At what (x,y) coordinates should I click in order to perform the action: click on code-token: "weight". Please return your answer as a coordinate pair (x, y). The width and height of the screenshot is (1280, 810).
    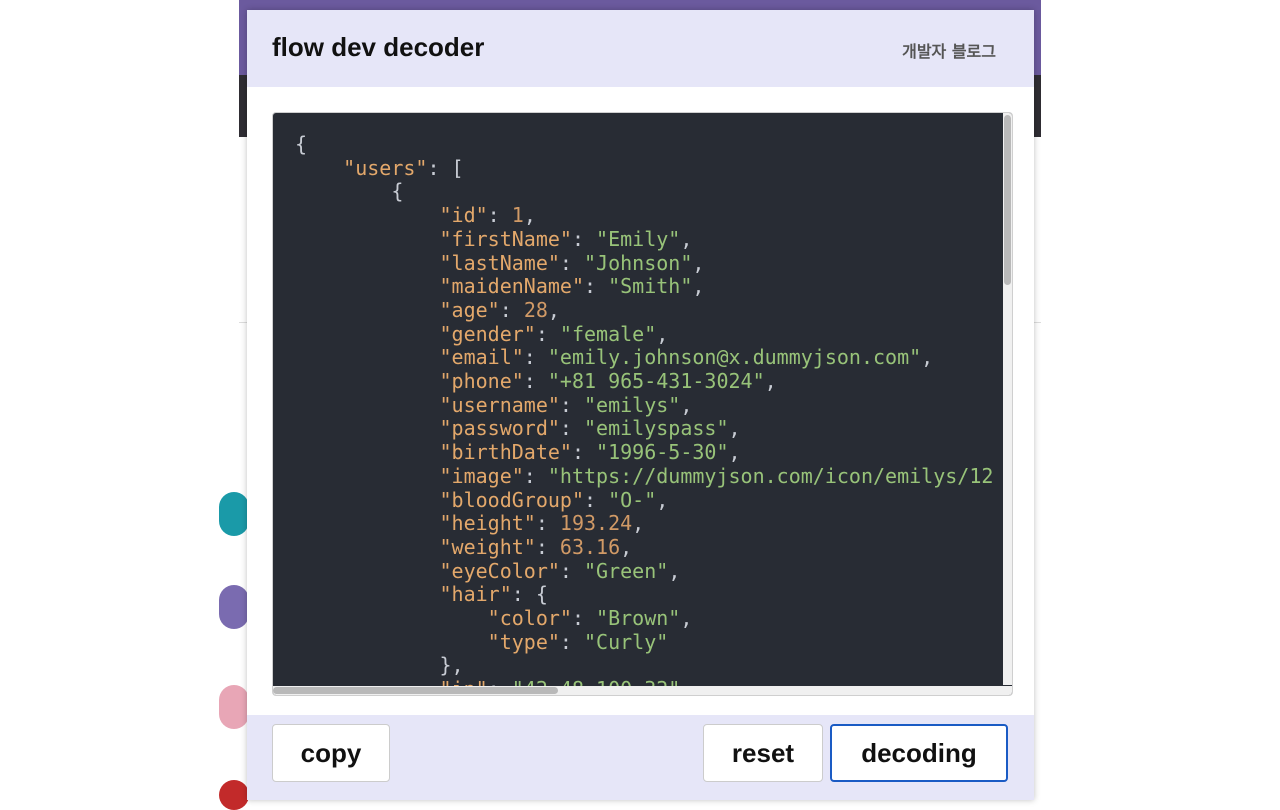
    Looking at the image, I should click on (487, 546).